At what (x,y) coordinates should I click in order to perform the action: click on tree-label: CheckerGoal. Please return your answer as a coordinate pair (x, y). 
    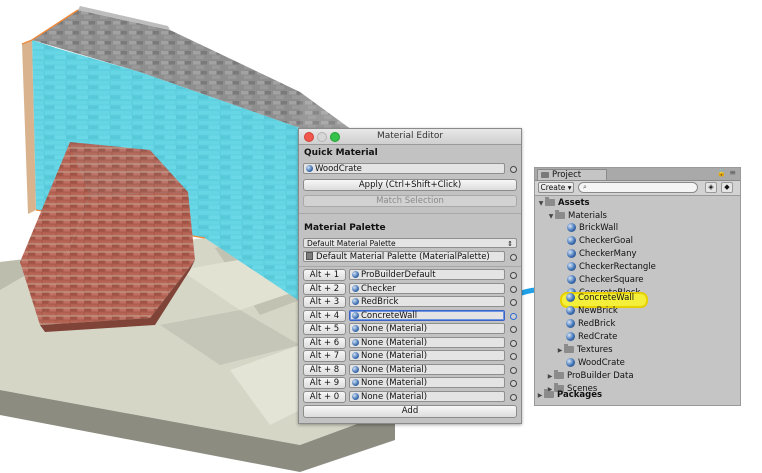
    Looking at the image, I should click on (606, 241).